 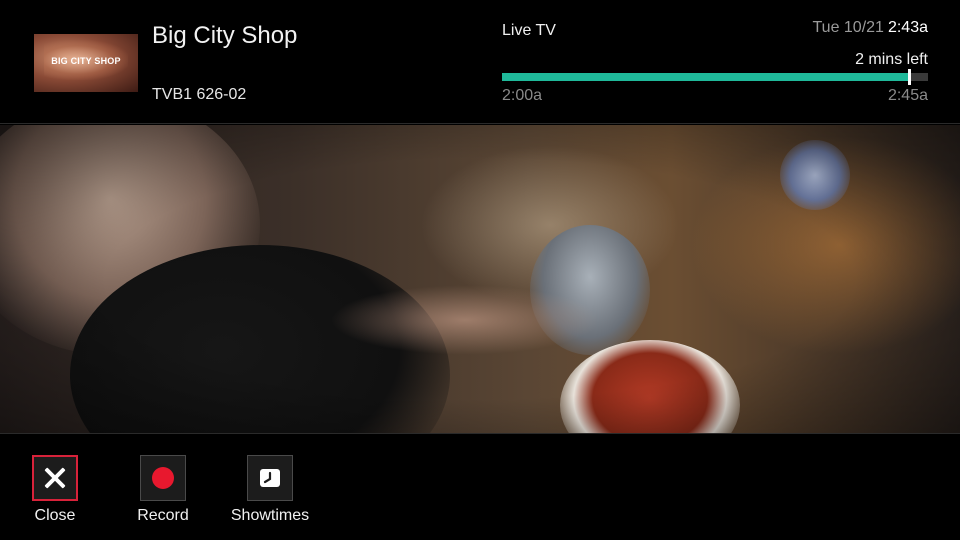 I want to click on program-end-time: 2:45a, so click(x=907, y=95).